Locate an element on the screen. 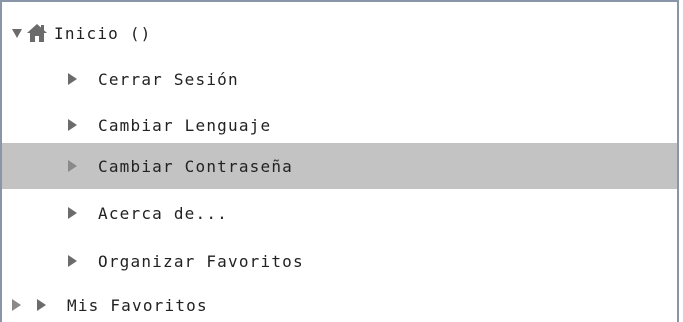 The image size is (683, 322). menu-item-cambiar-lenguaje: Cambiar Lenguaje is located at coordinates (339, 125).